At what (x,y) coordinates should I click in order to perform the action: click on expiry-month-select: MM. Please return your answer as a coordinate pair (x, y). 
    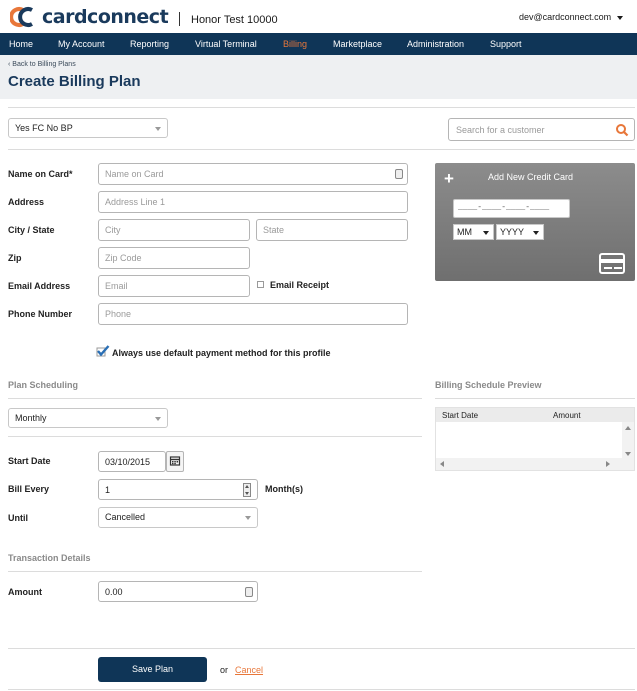
    Looking at the image, I should click on (473, 232).